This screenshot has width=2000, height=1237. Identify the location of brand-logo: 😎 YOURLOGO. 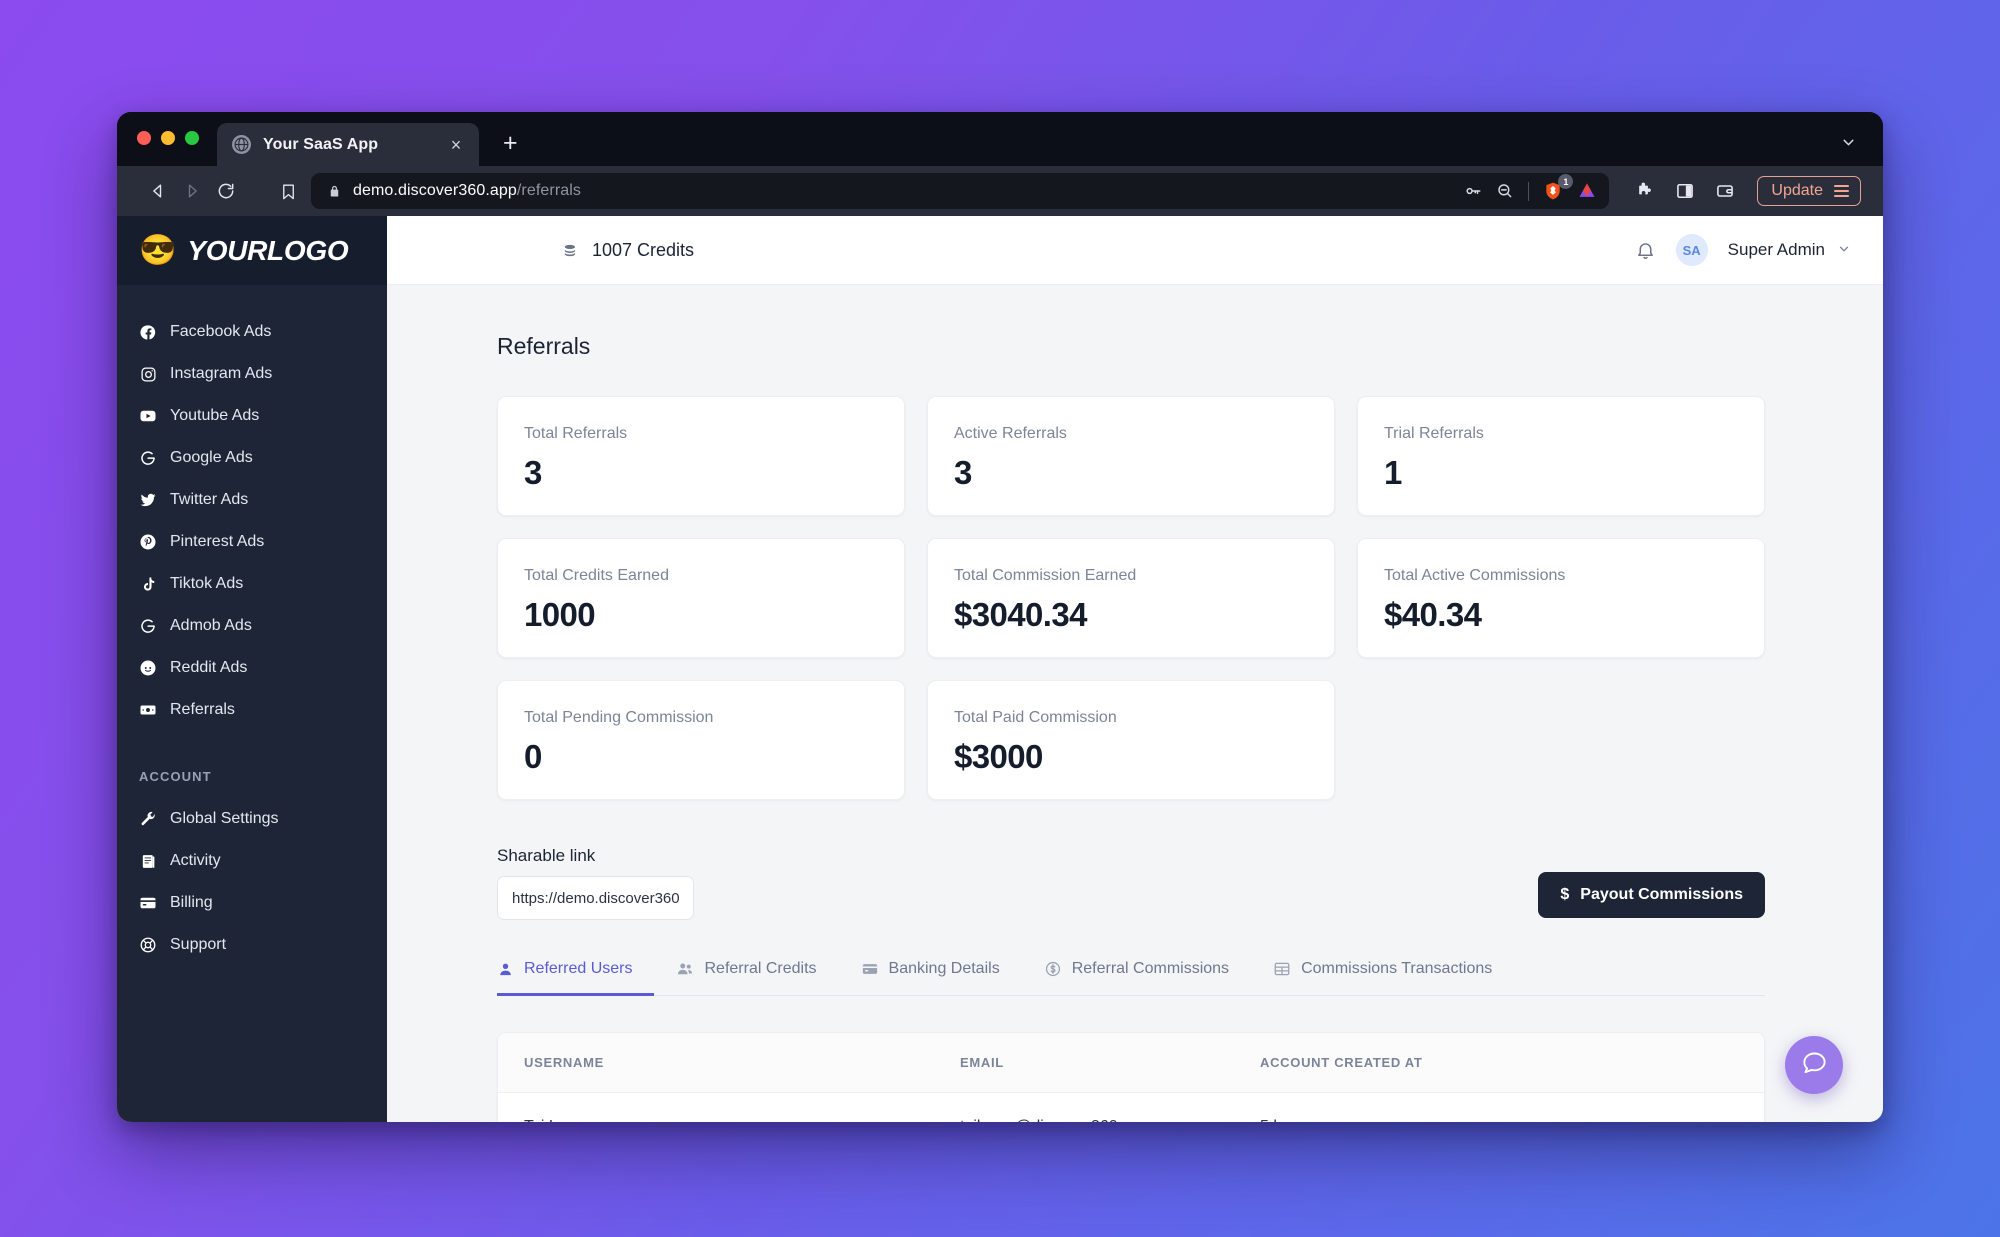
(252, 250).